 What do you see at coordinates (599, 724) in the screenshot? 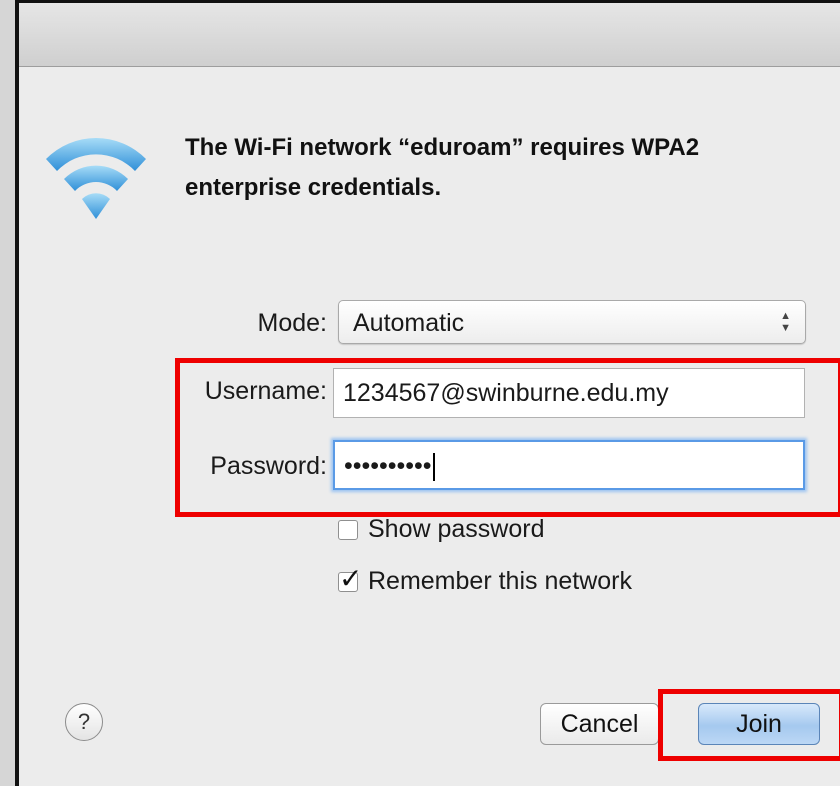
I see `cancel-button: Cancel` at bounding box center [599, 724].